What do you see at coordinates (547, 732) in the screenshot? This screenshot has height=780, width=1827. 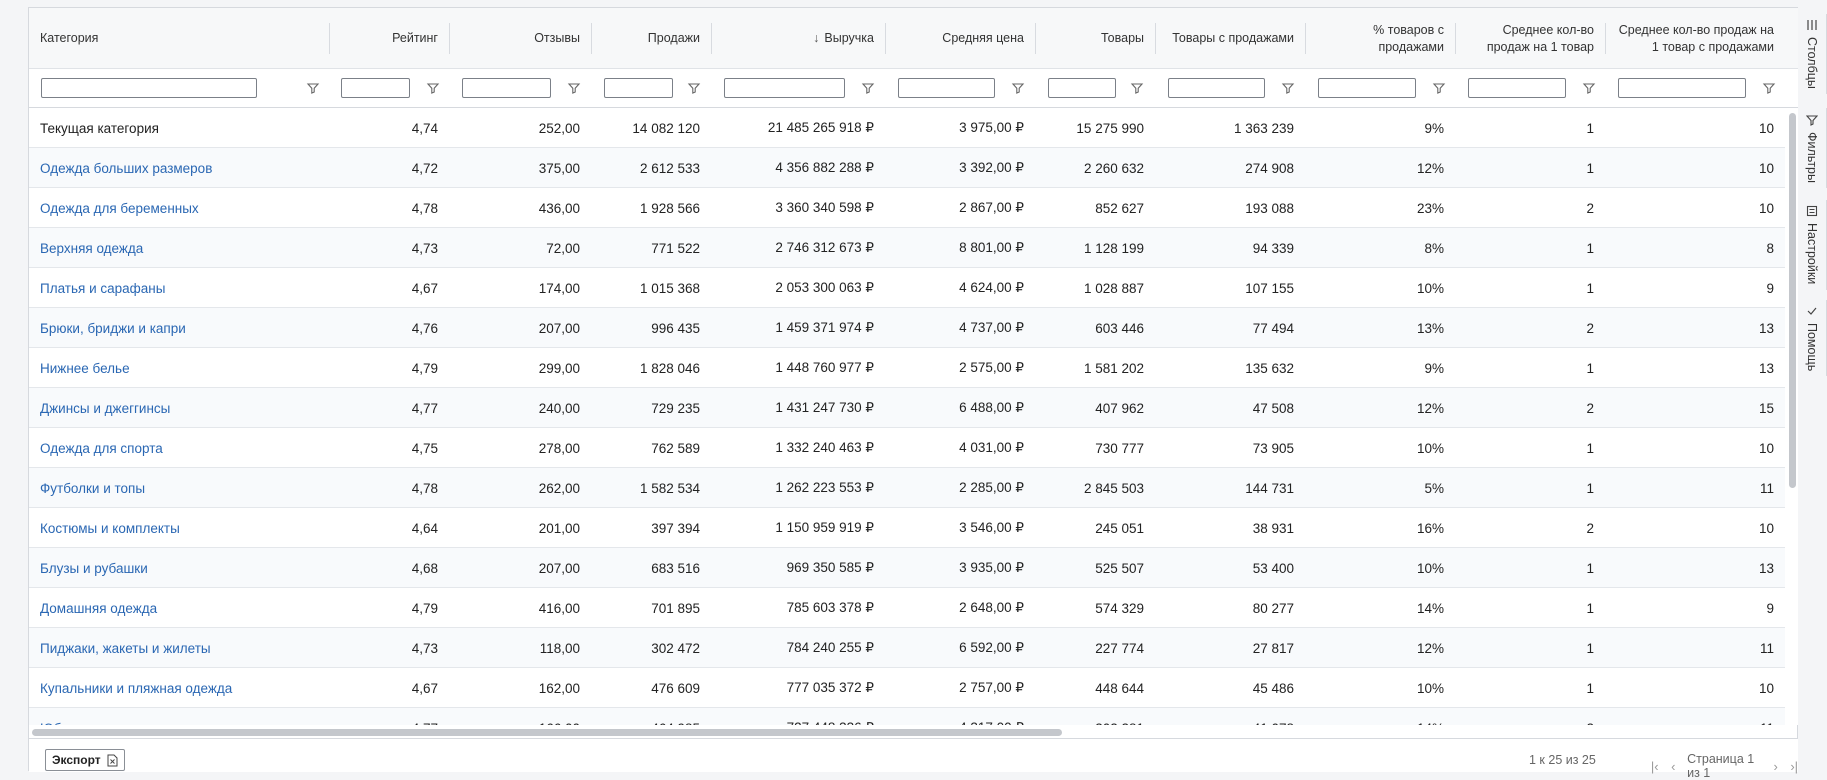 I see `horizontal-scroll-thumb` at bounding box center [547, 732].